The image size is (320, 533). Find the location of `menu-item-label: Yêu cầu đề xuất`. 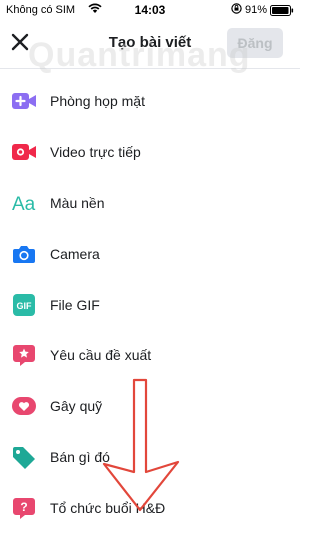

menu-item-label: Yêu cầu đề xuất is located at coordinates (101, 355).